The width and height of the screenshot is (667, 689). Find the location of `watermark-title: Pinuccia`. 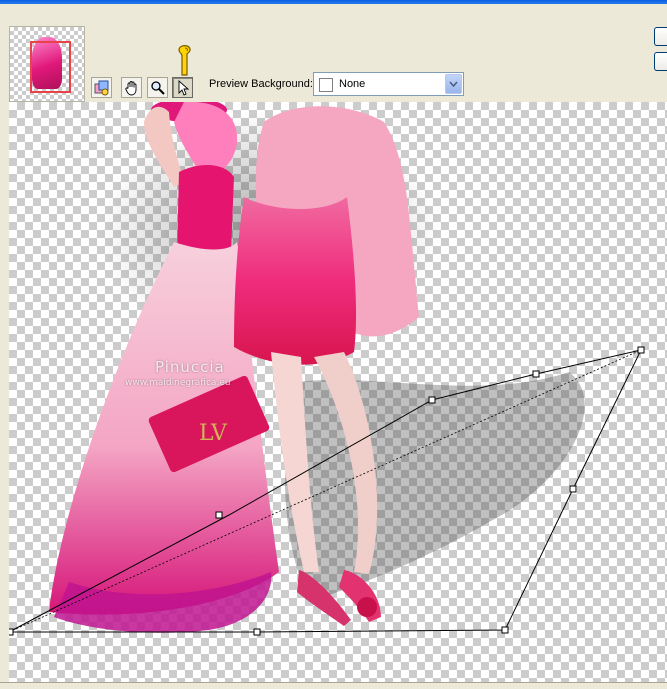

watermark-title: Pinuccia is located at coordinates (190, 367).